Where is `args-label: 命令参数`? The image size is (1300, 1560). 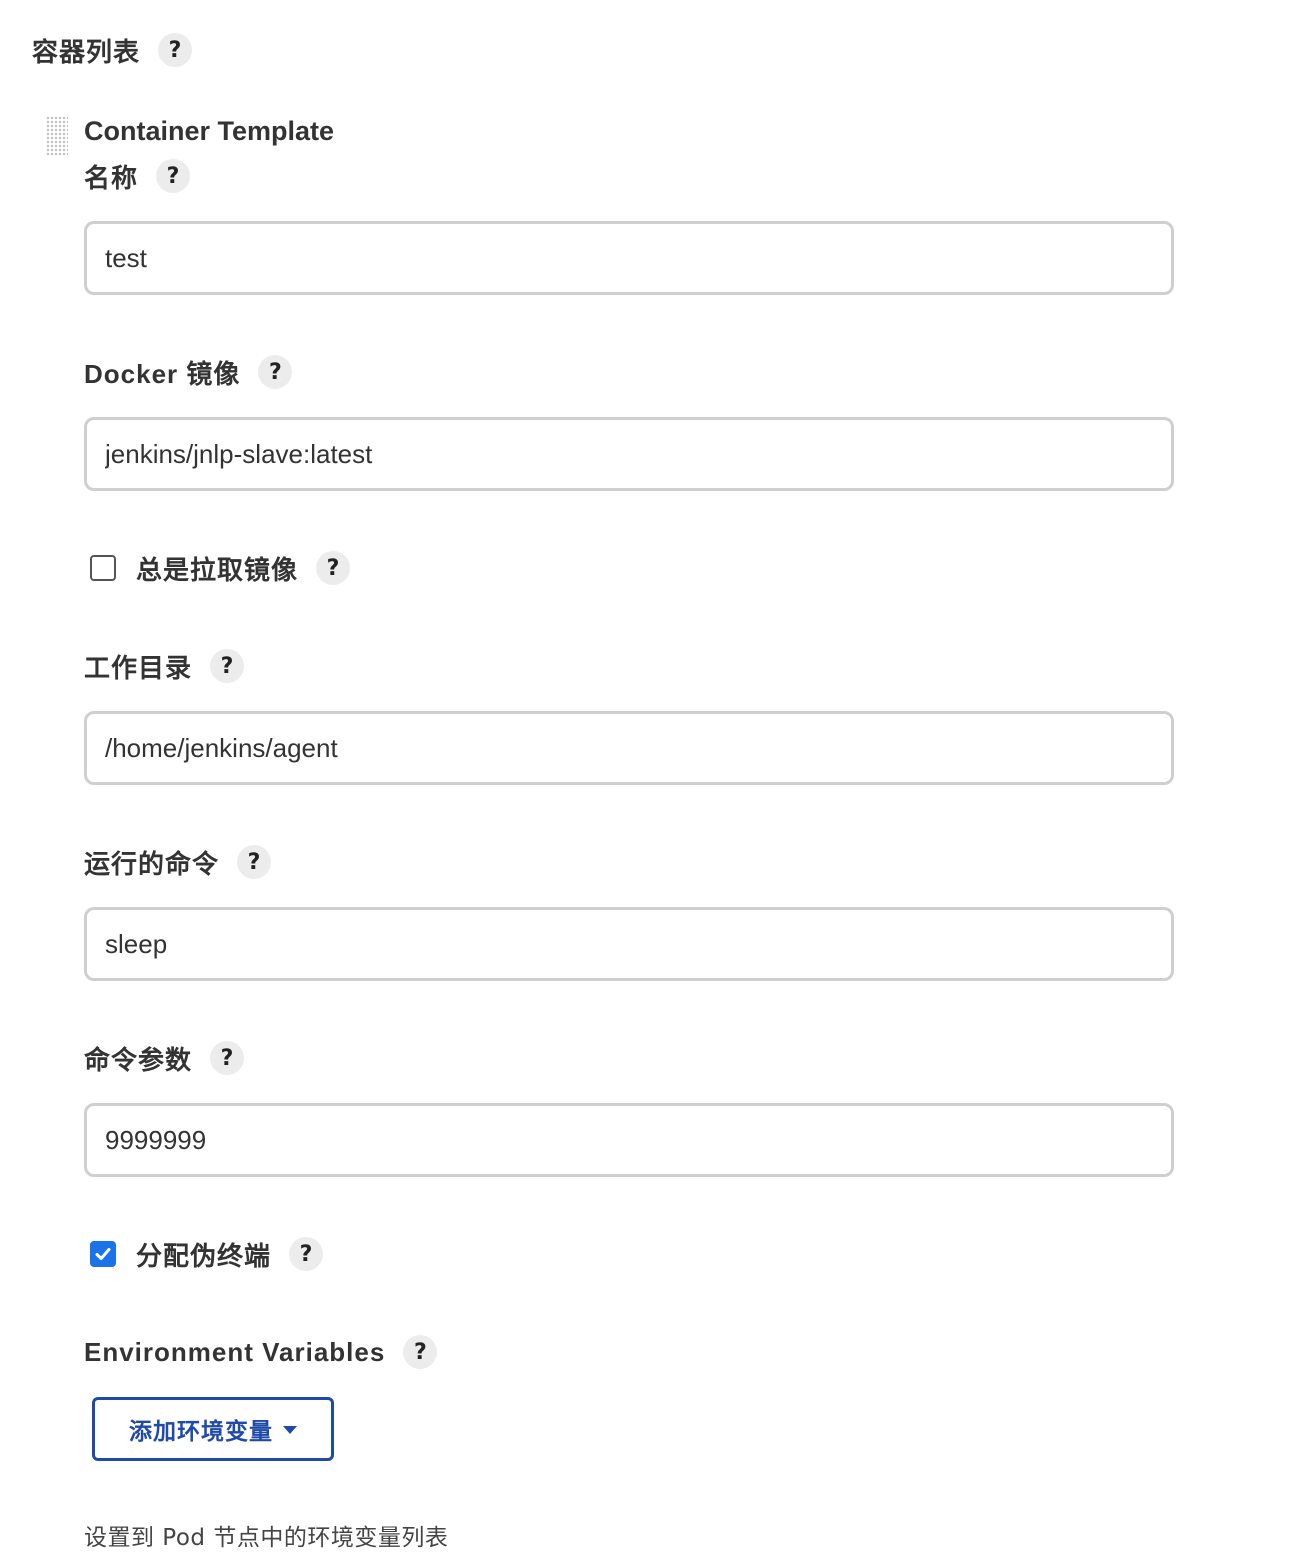 args-label: 命令参数 is located at coordinates (138, 1059).